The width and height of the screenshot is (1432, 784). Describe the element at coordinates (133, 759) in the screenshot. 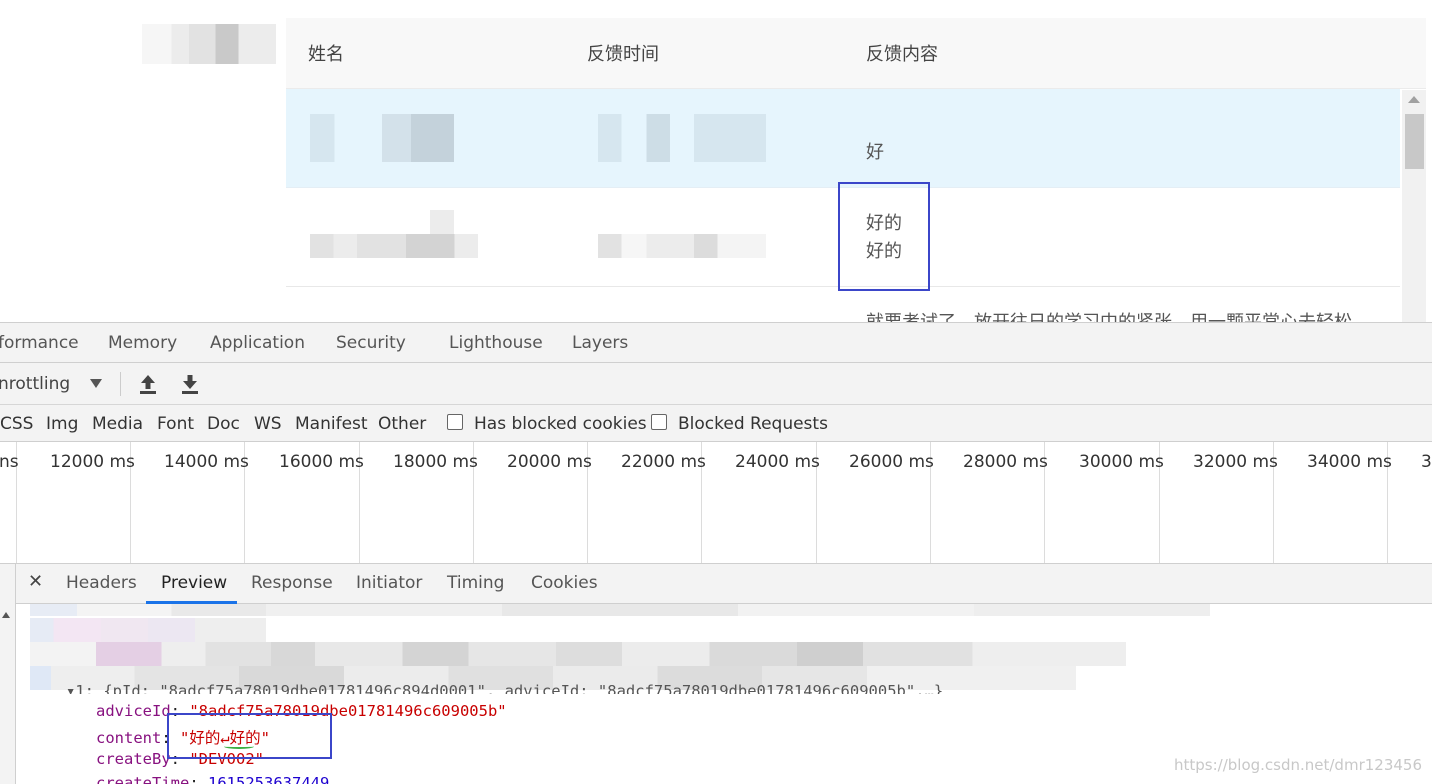

I see `json-key: createBy` at that location.